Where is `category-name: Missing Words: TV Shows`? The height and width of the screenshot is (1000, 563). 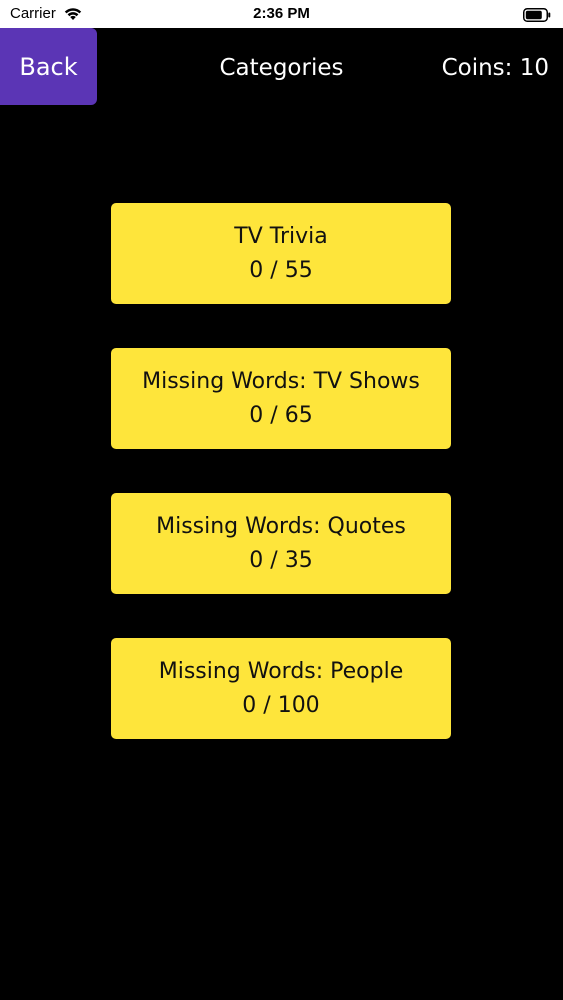 category-name: Missing Words: TV Shows is located at coordinates (281, 381).